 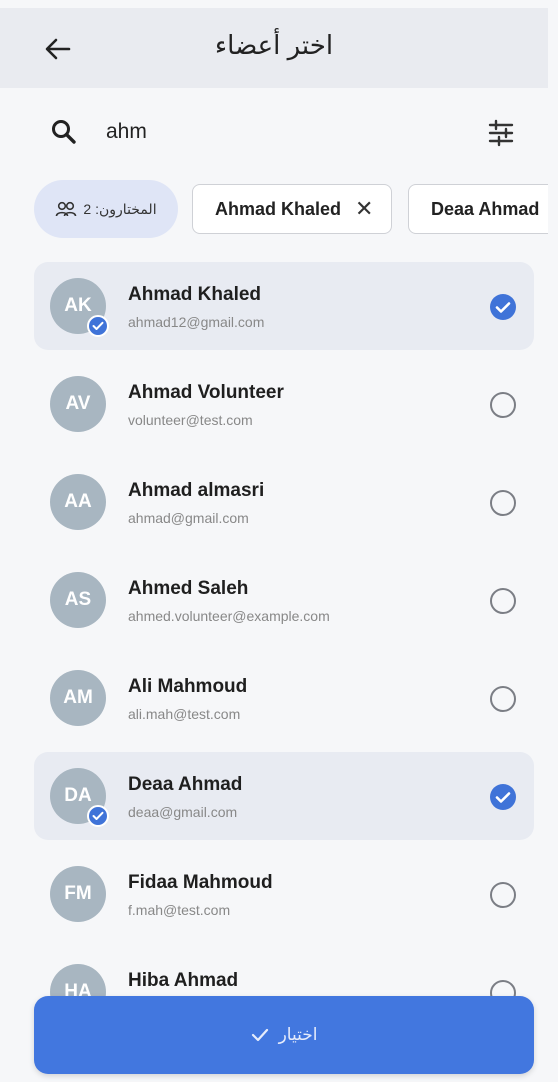 I want to click on selected-chip: Ahmad Khaled ✕, so click(x=292, y=209).